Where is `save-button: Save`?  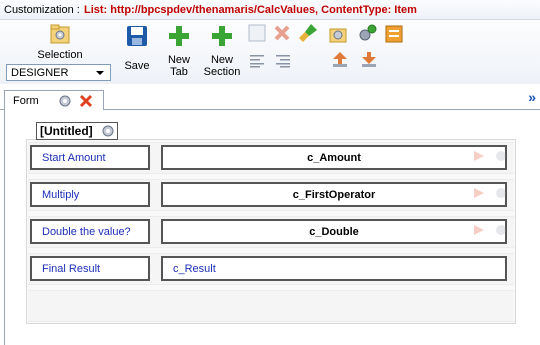
save-button: Save is located at coordinates (137, 48).